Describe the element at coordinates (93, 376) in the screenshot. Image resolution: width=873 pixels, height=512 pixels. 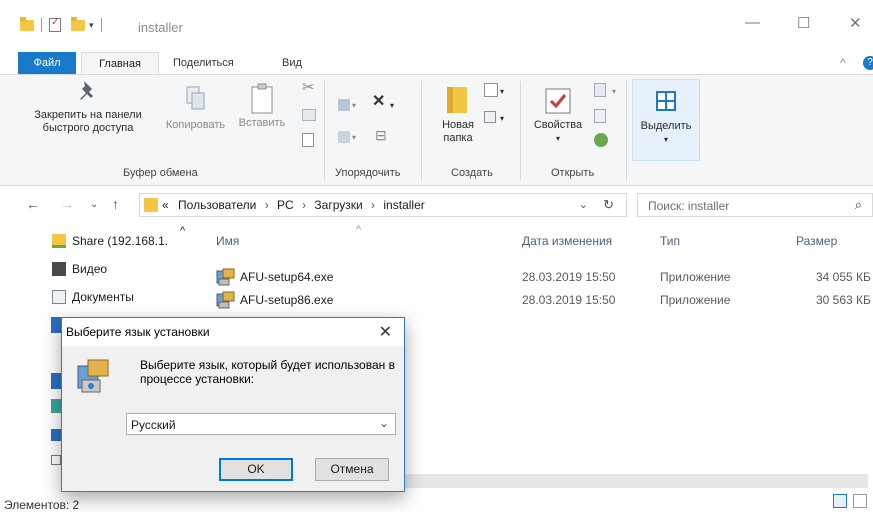
I see `installer-icon` at that location.